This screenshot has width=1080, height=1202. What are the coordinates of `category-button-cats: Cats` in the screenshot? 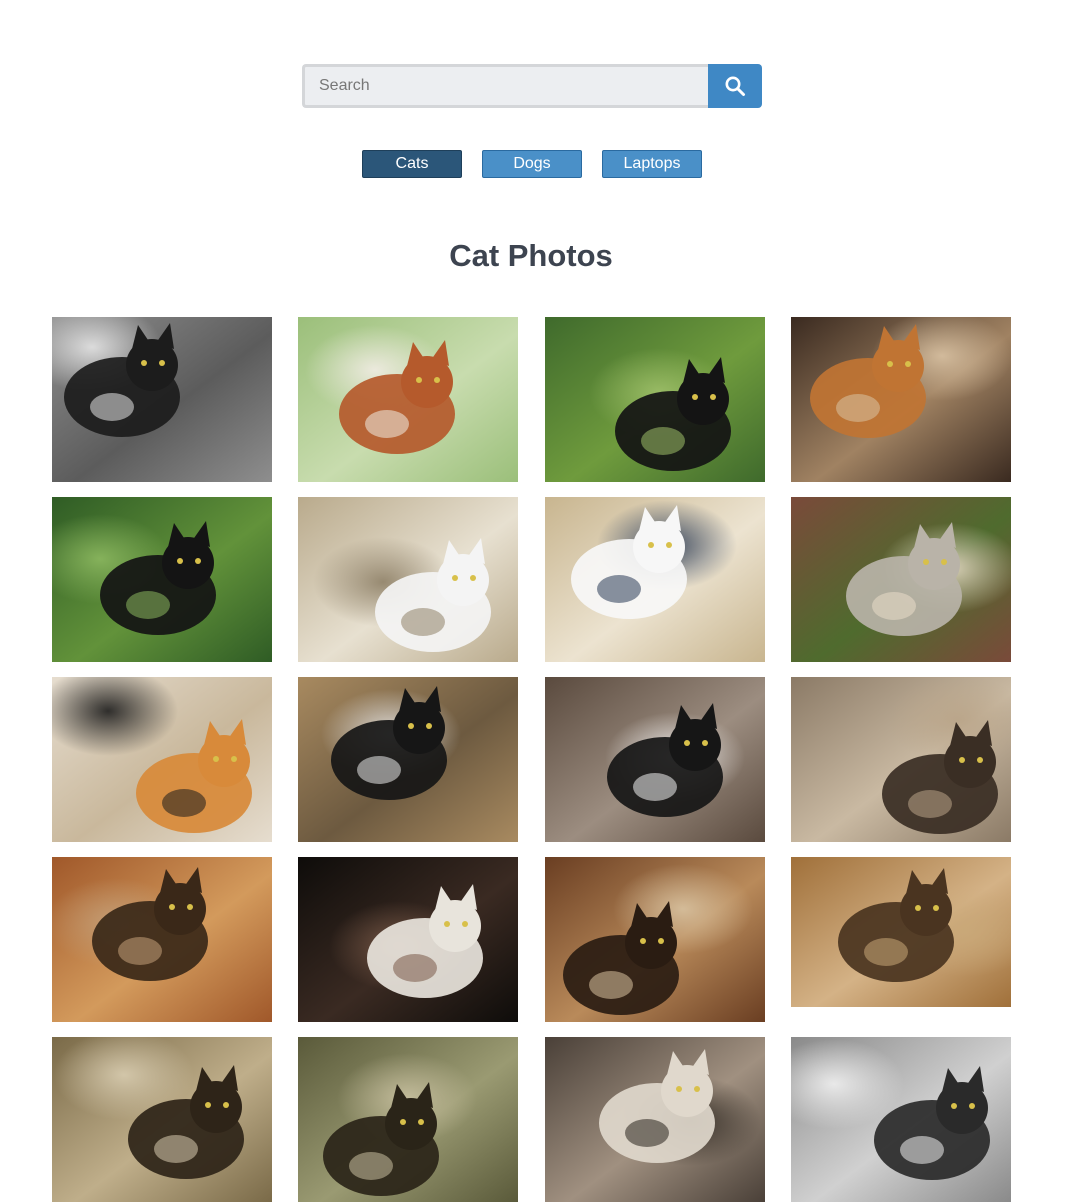 It's located at (412, 164).